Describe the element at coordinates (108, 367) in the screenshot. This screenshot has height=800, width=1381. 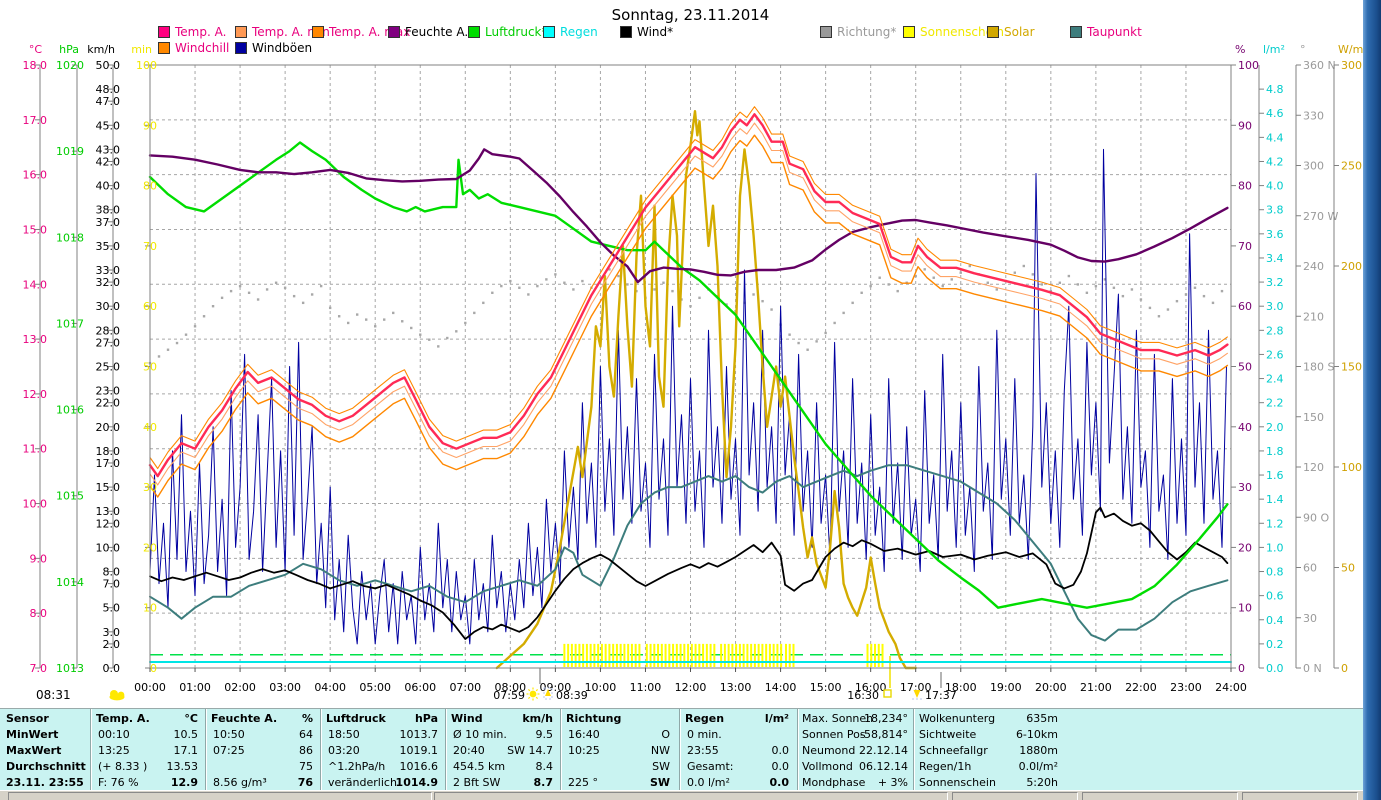
I see `axis-tick-label: 25.0` at that location.